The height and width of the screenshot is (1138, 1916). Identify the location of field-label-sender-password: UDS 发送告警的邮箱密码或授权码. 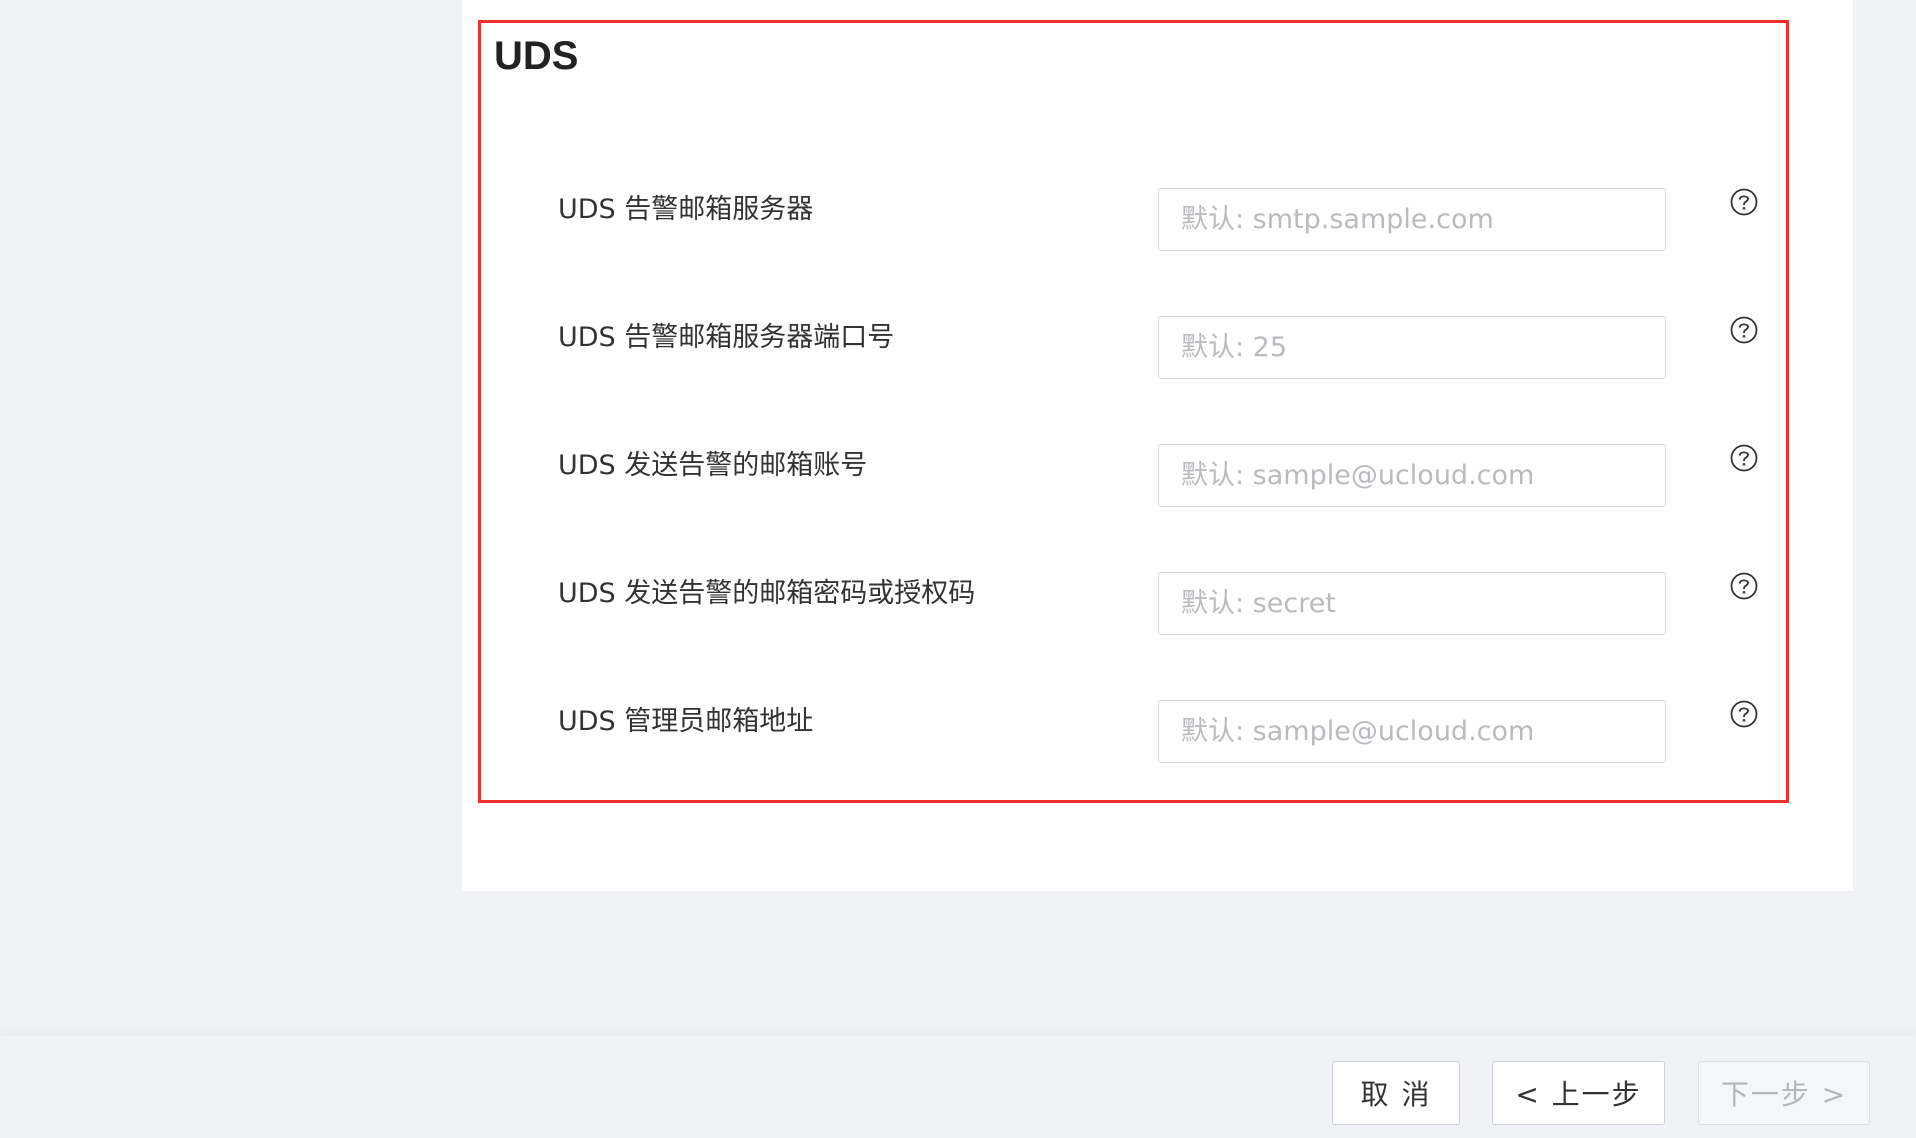
(767, 593).